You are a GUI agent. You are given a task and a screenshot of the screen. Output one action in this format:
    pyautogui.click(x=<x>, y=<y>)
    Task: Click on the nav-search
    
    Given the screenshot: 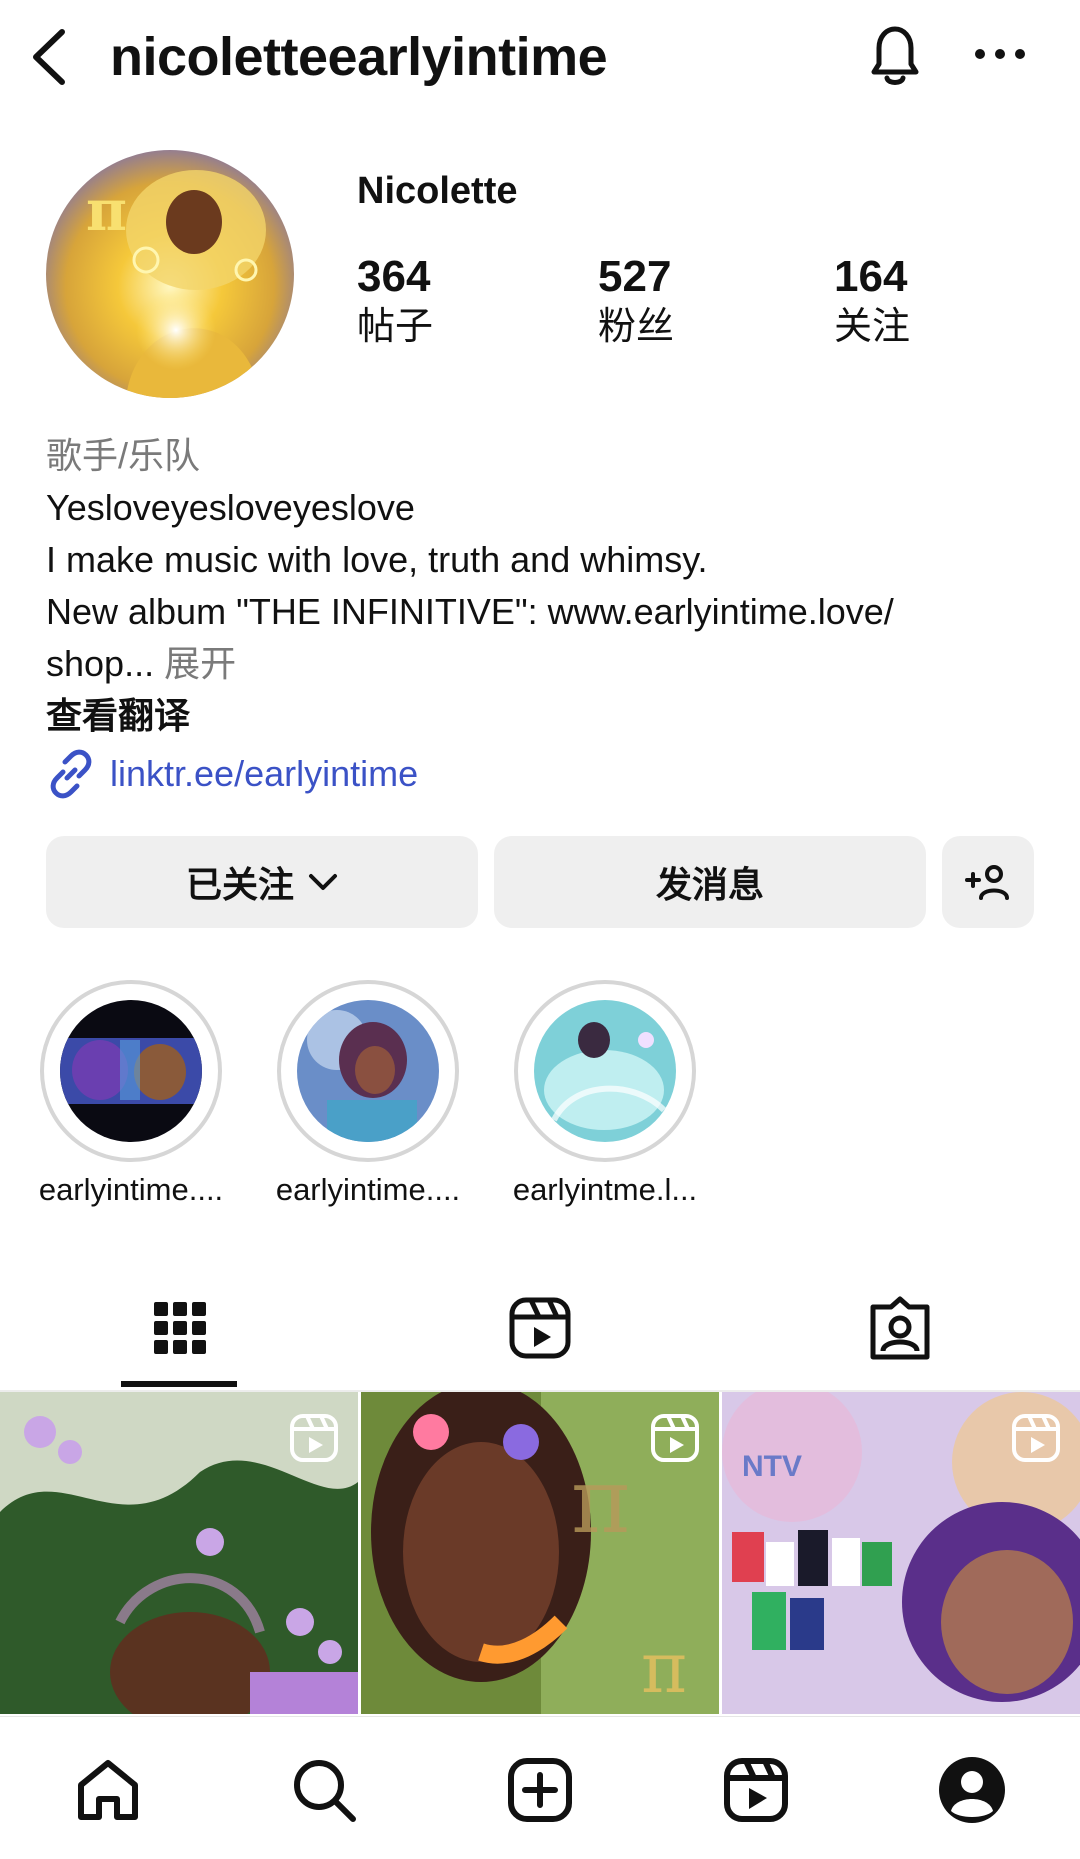 What is the action you would take?
    pyautogui.click(x=324, y=1792)
    